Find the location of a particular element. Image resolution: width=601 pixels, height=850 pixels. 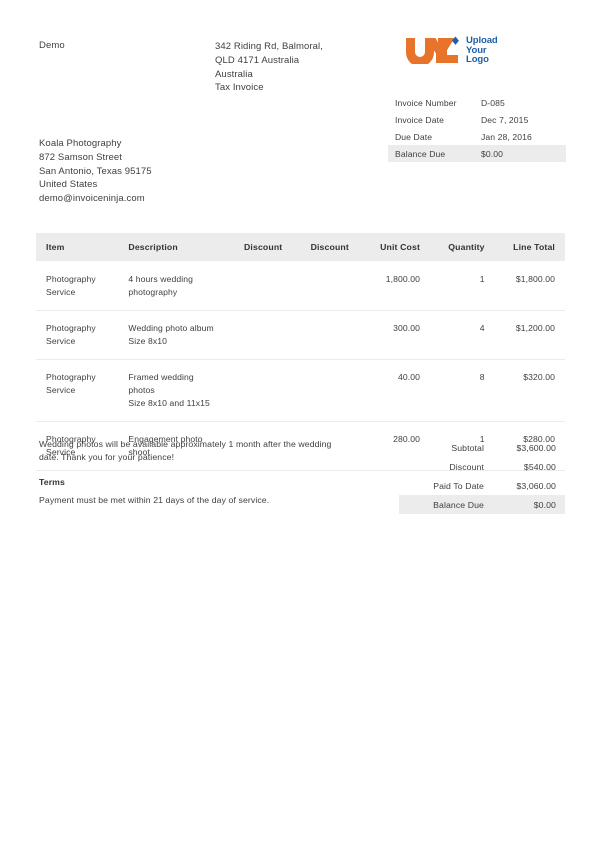

client-city-state-zip: San Antonio, Texas 95175 is located at coordinates (95, 171).